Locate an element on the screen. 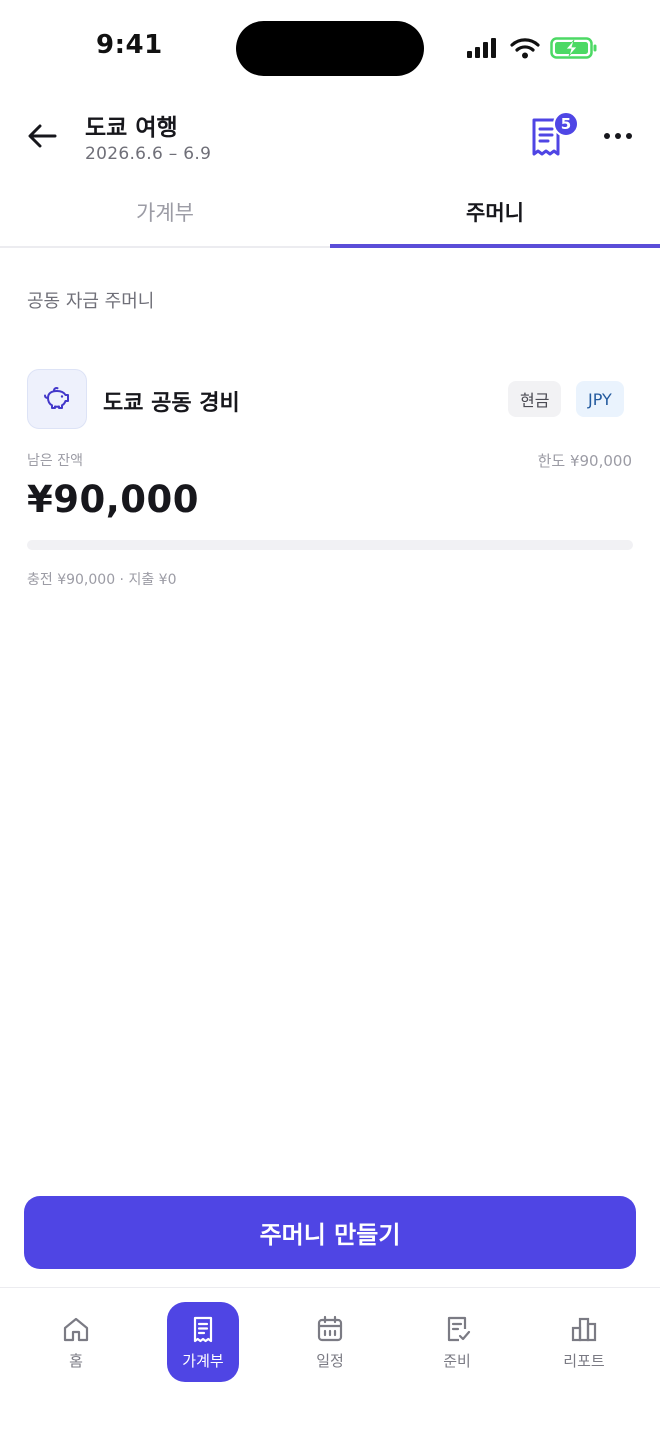  battery-charging-icon is located at coordinates (573, 48).